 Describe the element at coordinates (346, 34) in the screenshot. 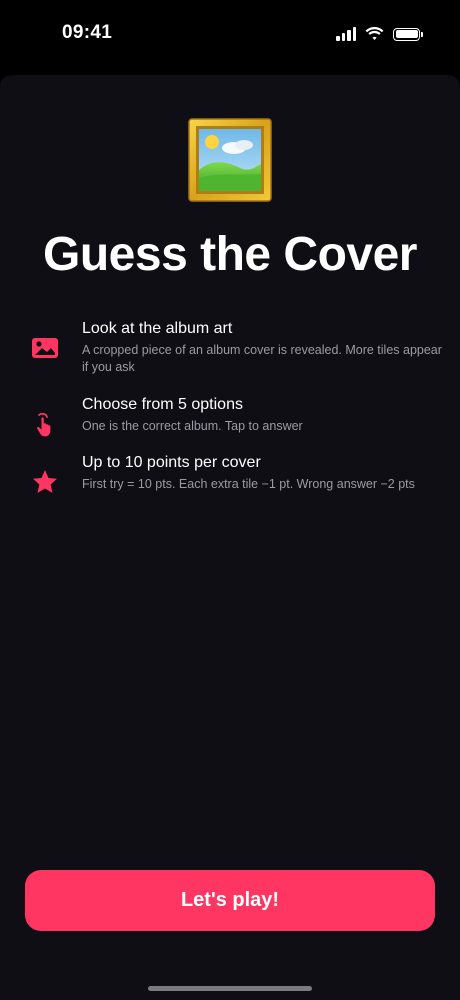

I see `cellular-signal-icon` at that location.